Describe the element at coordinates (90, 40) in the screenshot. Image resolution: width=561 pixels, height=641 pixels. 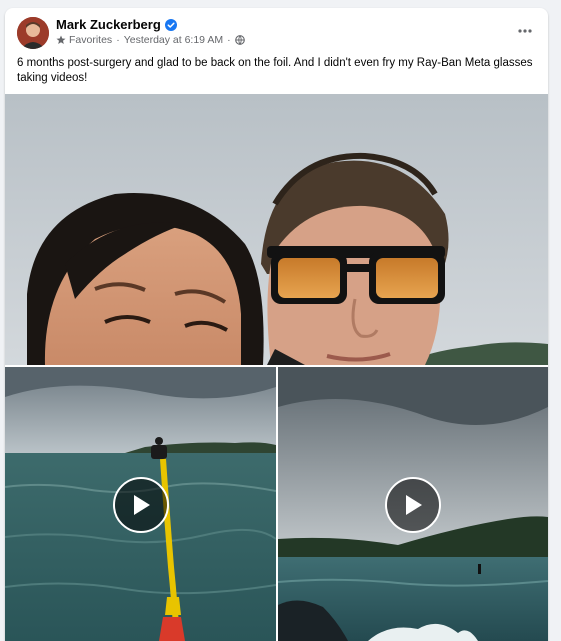
I see `audience-label: Favorites` at that location.